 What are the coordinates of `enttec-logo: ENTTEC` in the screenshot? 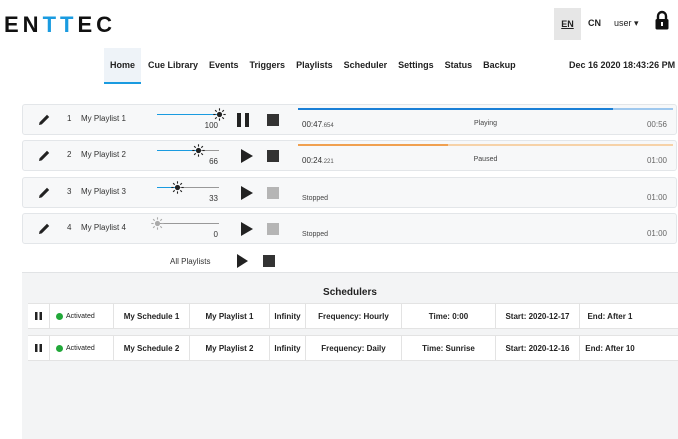 It's located at (60, 24).